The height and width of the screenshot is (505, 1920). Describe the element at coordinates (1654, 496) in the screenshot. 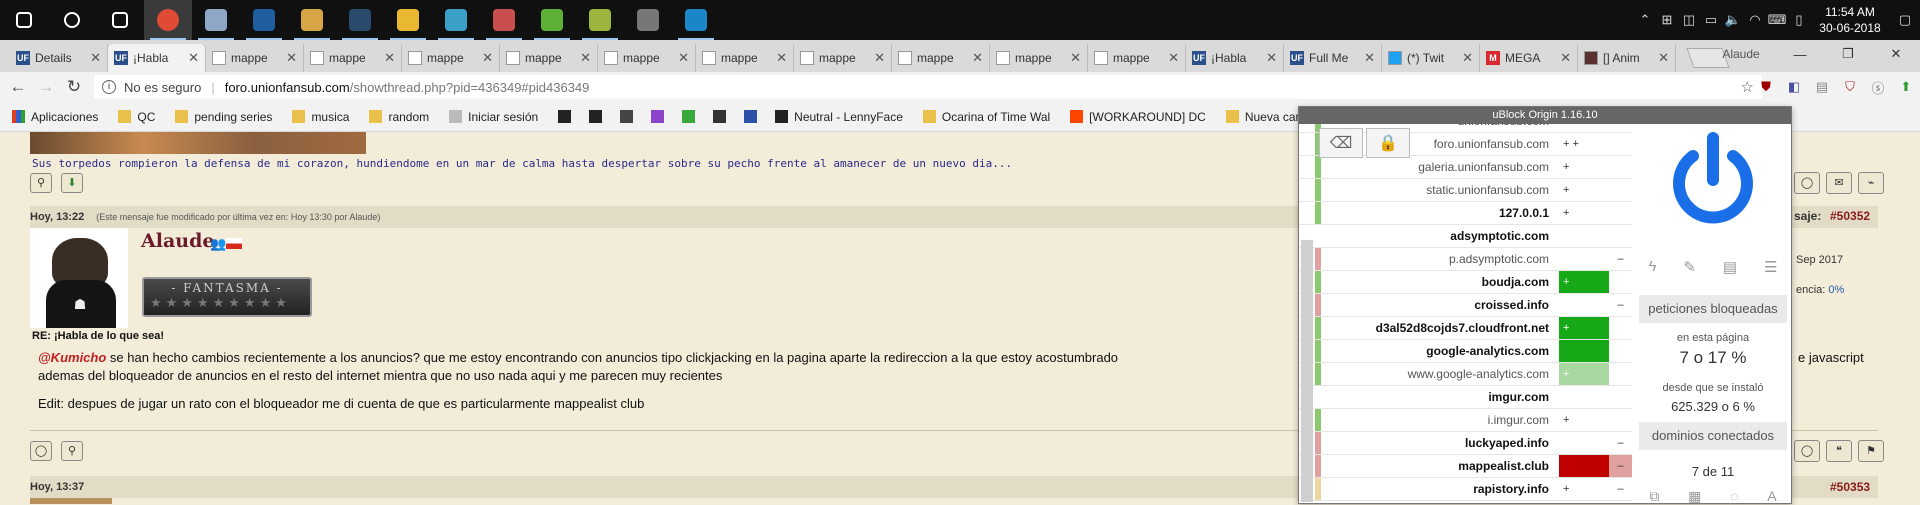

I see `no-popups-icon: ⧉` at that location.